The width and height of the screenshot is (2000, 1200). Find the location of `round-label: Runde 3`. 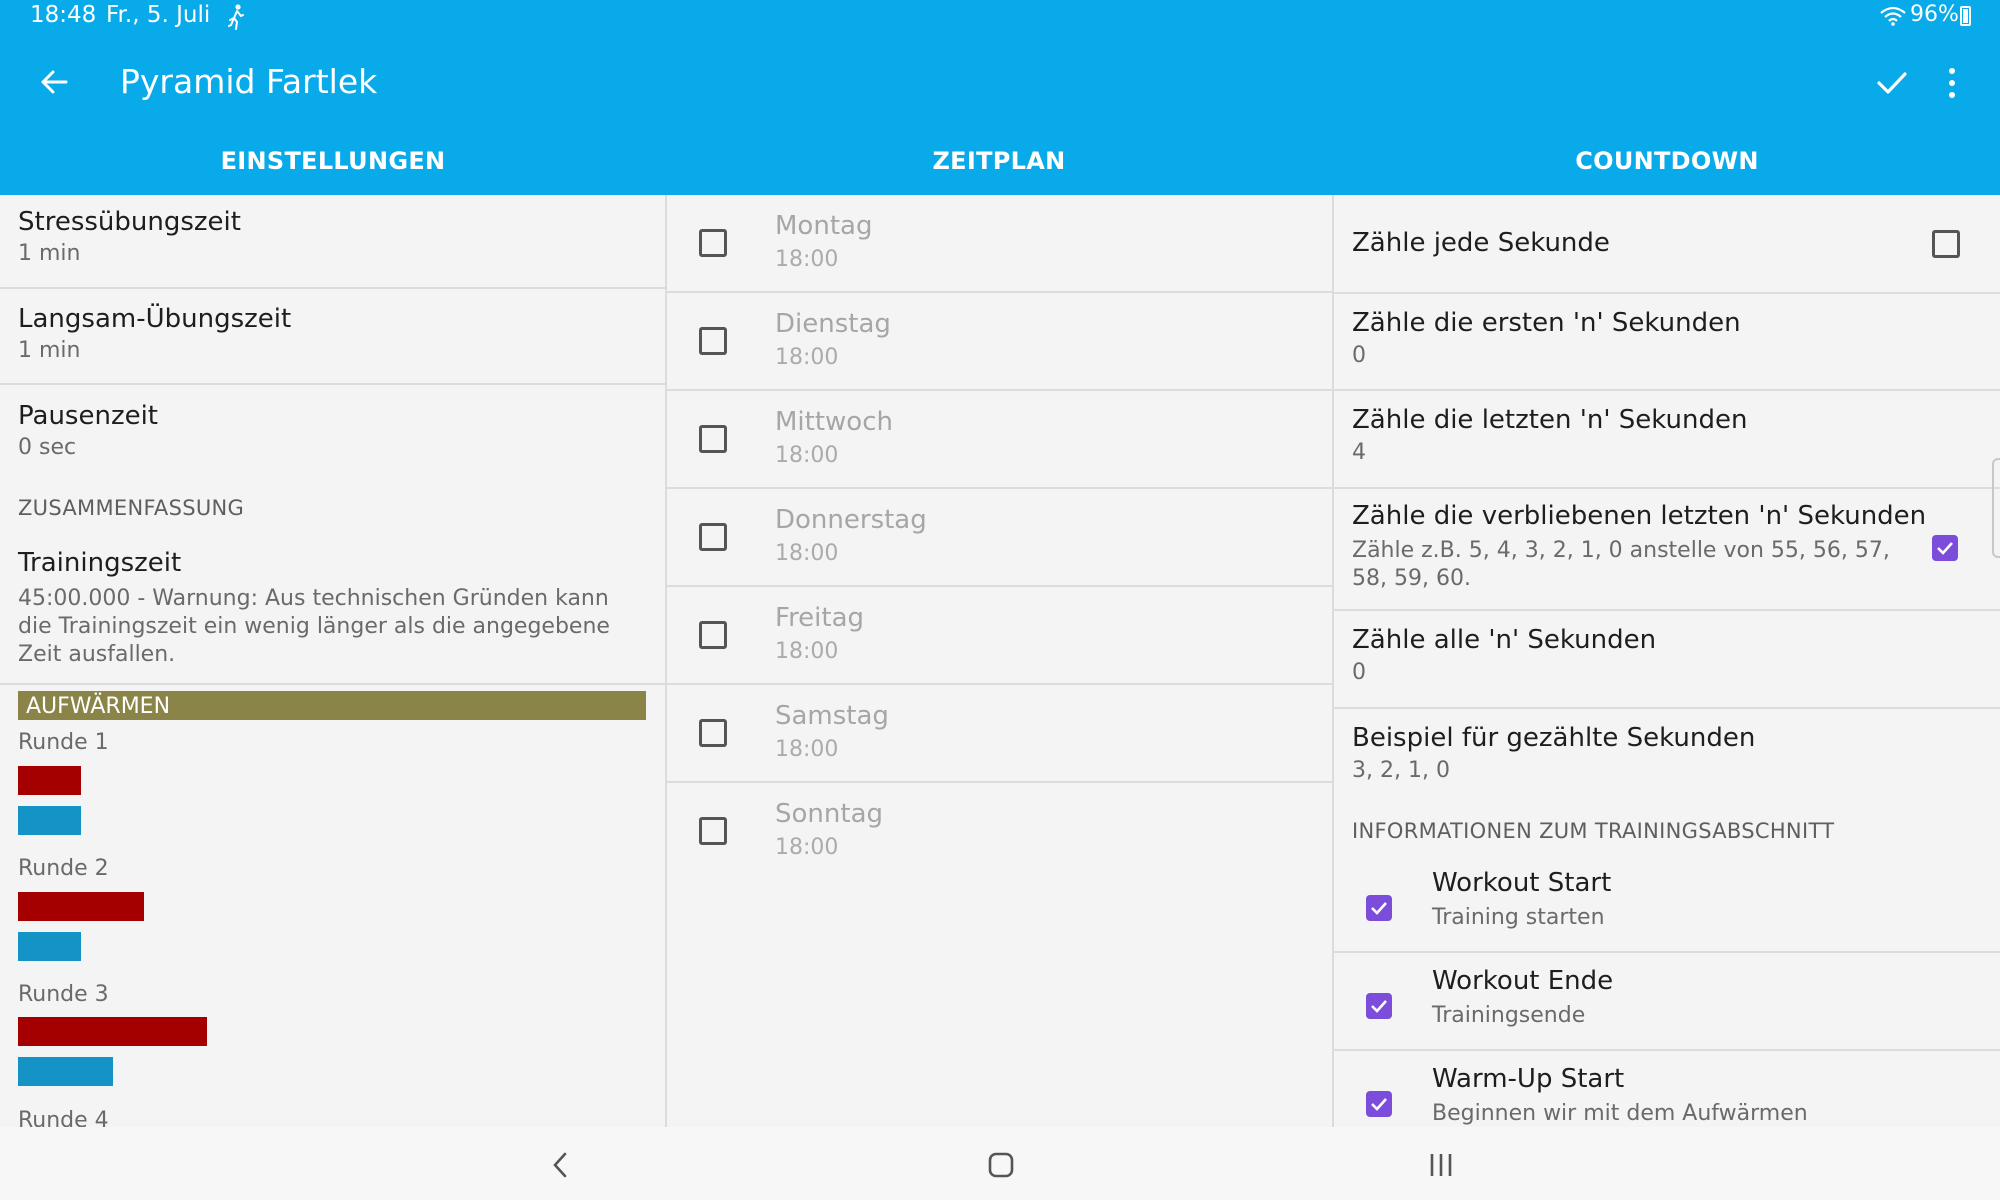

round-label: Runde 3 is located at coordinates (63, 994).